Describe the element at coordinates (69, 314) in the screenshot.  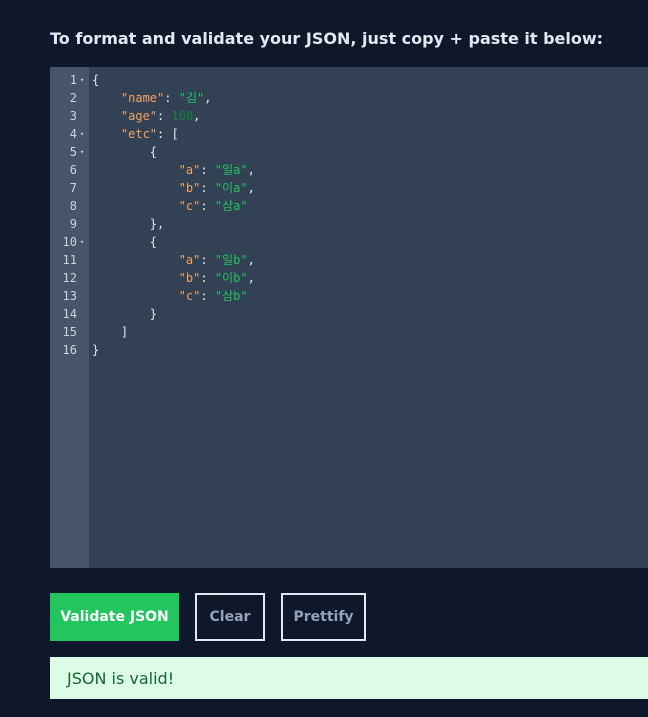
I see `line-number: 14` at that location.